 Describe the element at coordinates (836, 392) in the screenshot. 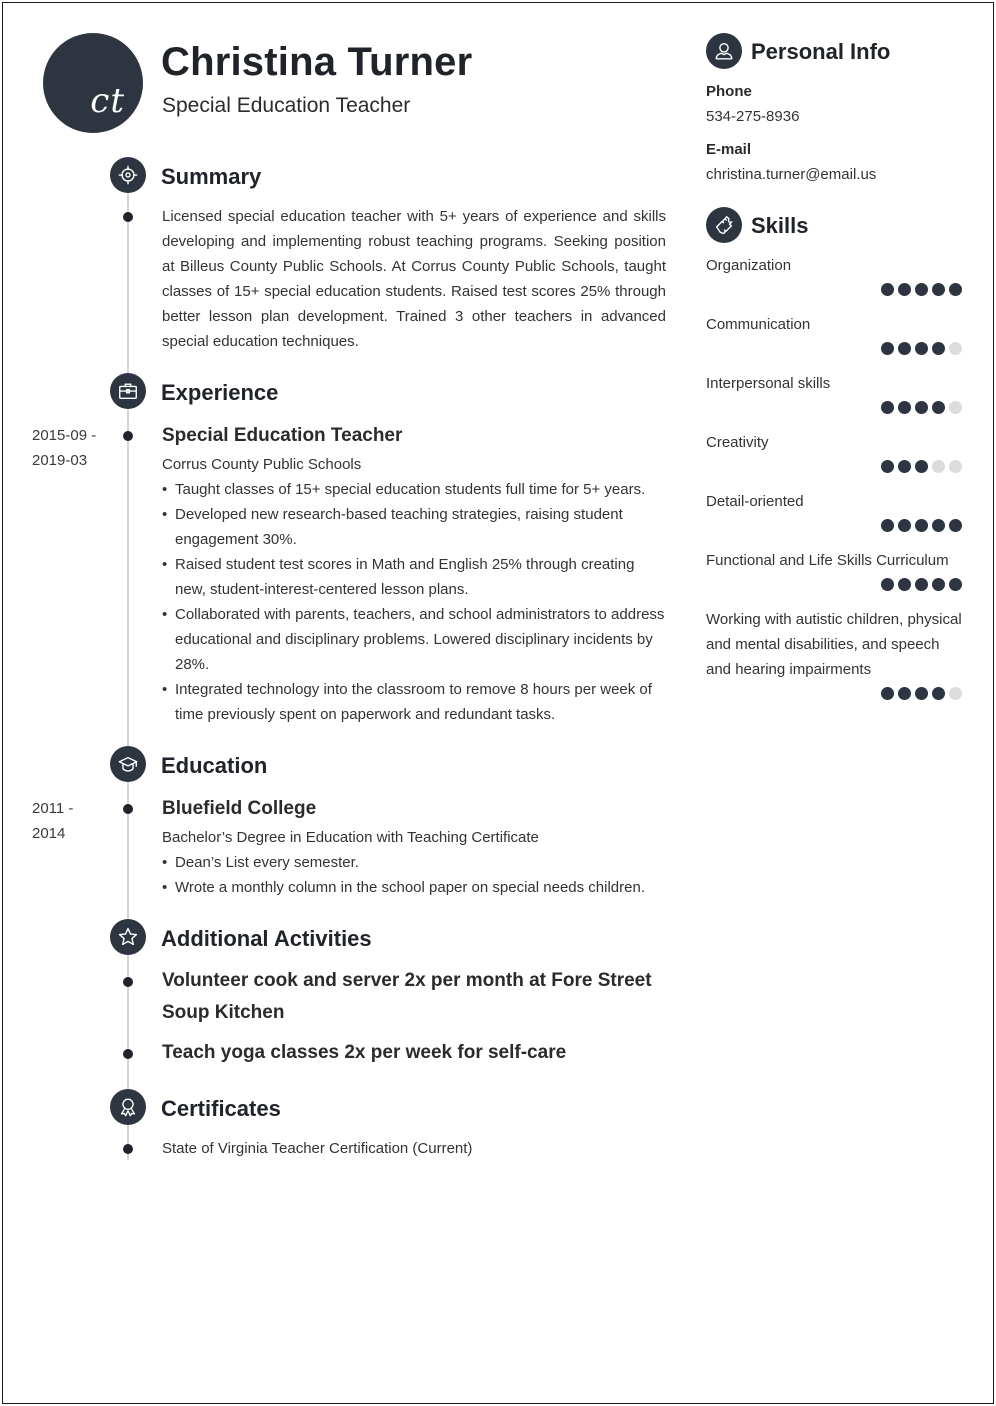

I see `skill-item: Interpersonal skills` at that location.